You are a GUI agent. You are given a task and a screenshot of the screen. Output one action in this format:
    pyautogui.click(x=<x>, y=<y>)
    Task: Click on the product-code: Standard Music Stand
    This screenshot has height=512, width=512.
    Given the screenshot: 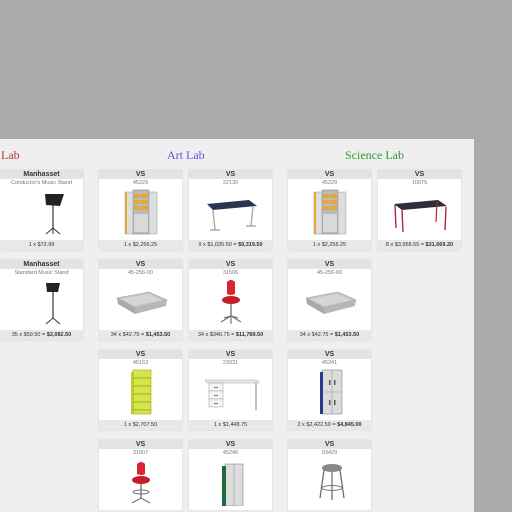 What is the action you would take?
    pyautogui.click(x=41, y=273)
    